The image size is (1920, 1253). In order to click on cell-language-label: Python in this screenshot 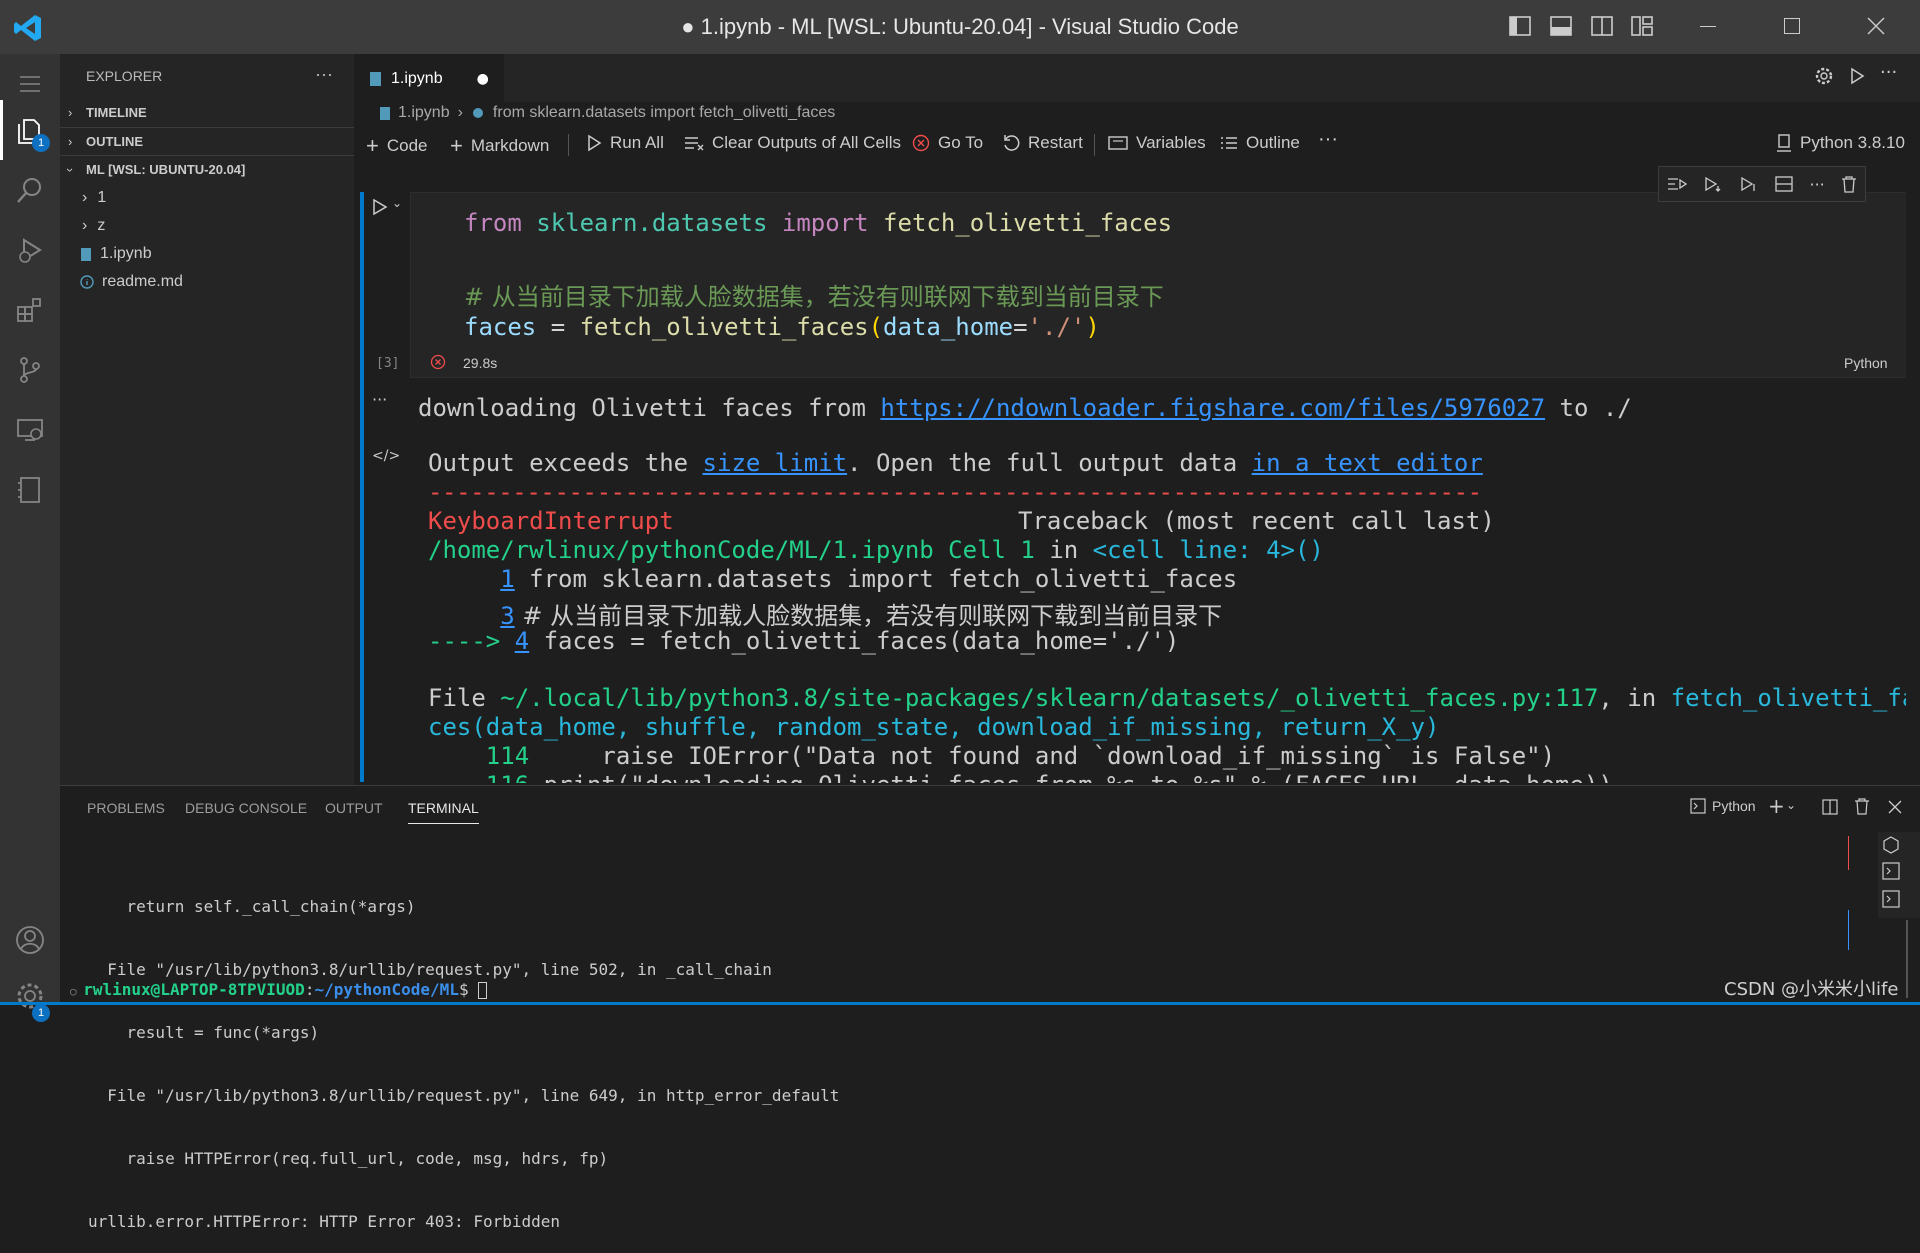, I will do `click(1866, 363)`.